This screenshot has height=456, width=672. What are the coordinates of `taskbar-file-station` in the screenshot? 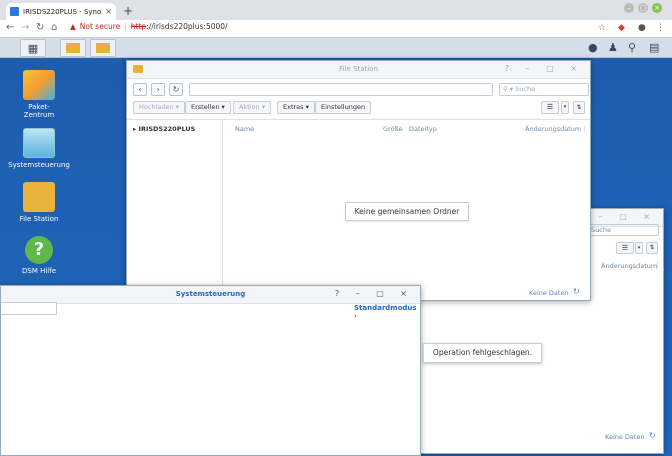 It's located at (73, 48).